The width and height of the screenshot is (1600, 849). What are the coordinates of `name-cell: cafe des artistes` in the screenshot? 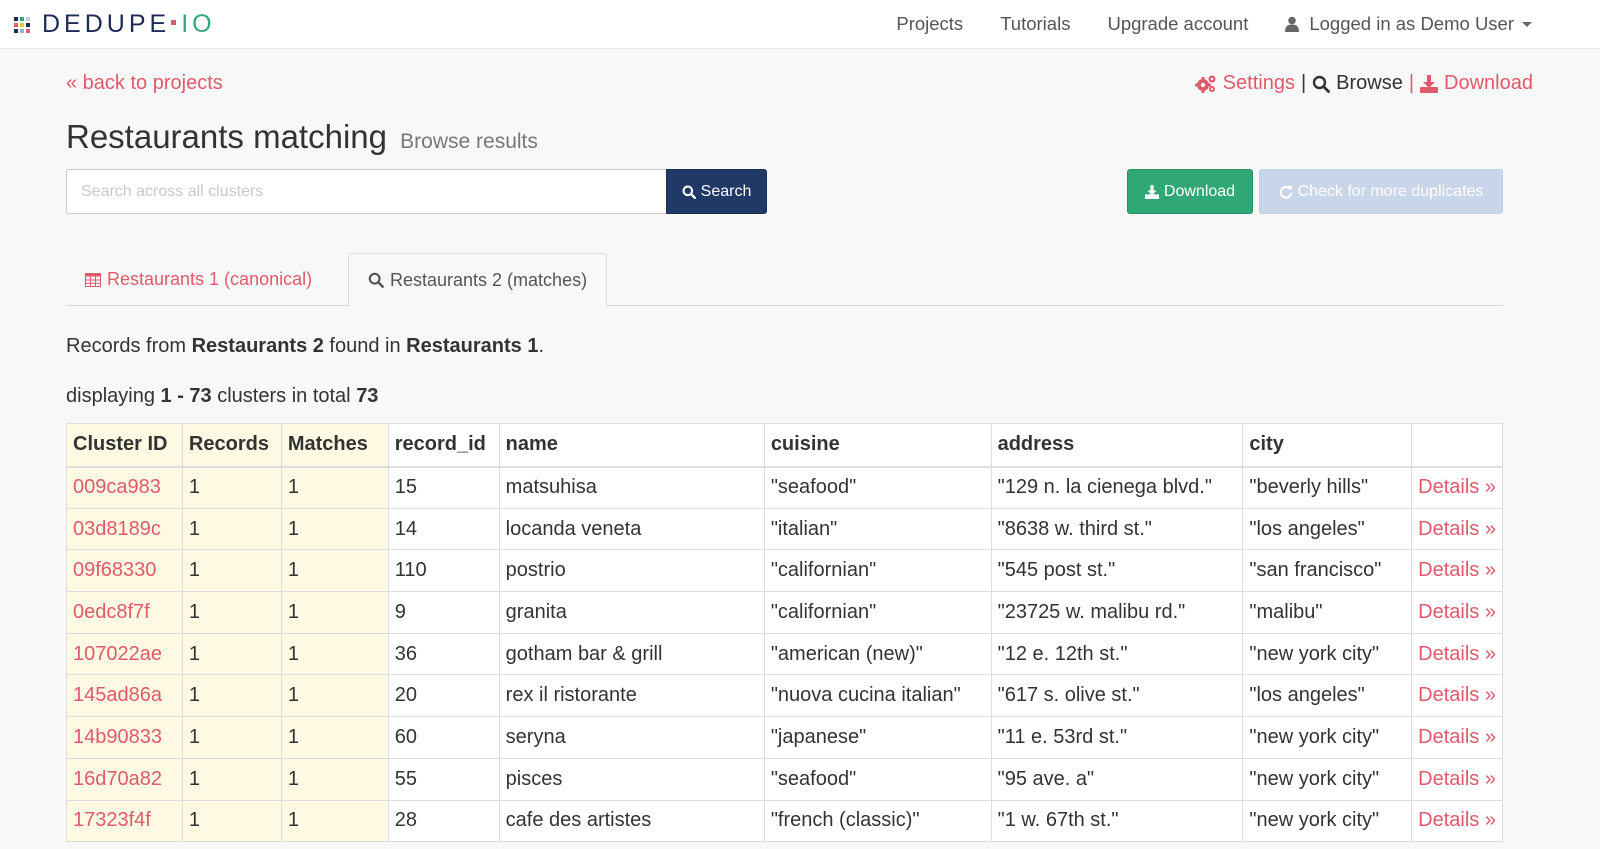 It's located at (631, 821).